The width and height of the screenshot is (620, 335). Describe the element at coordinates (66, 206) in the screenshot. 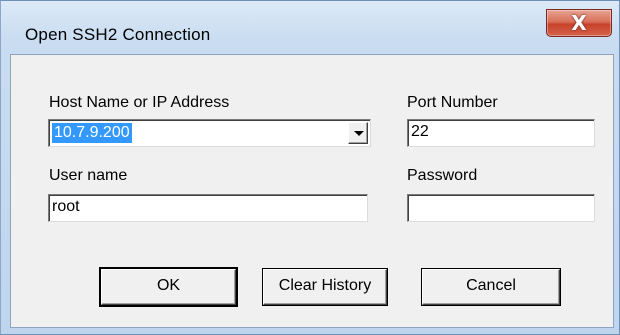

I see `username-value: root` at that location.